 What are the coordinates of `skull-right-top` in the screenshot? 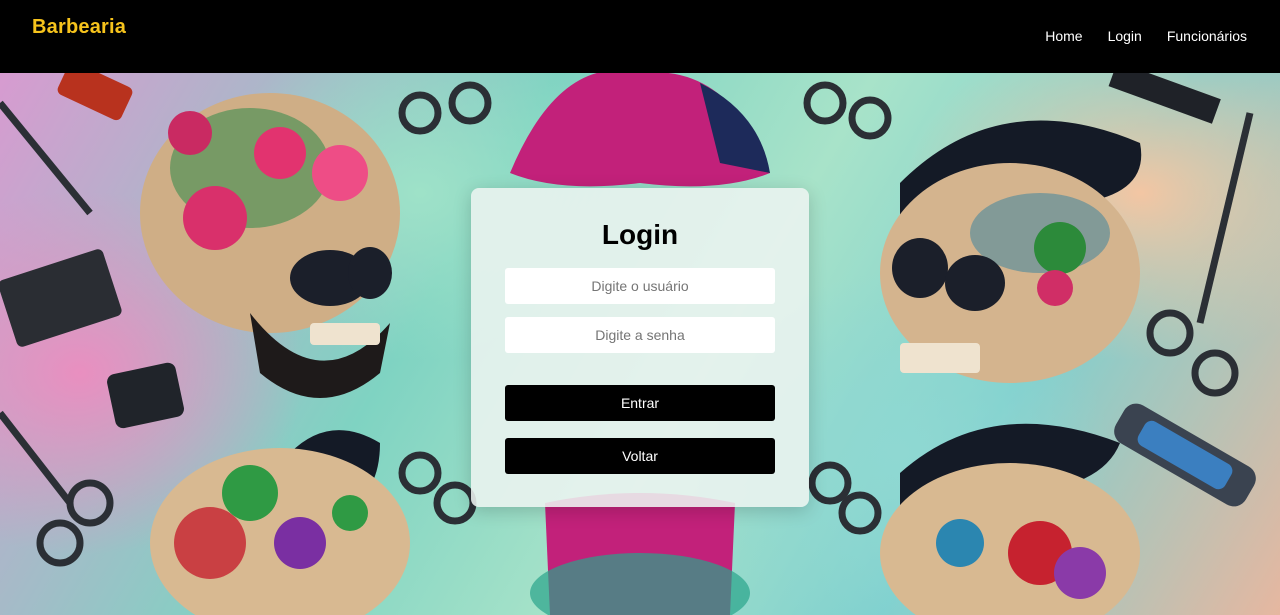 It's located at (1011, 251).